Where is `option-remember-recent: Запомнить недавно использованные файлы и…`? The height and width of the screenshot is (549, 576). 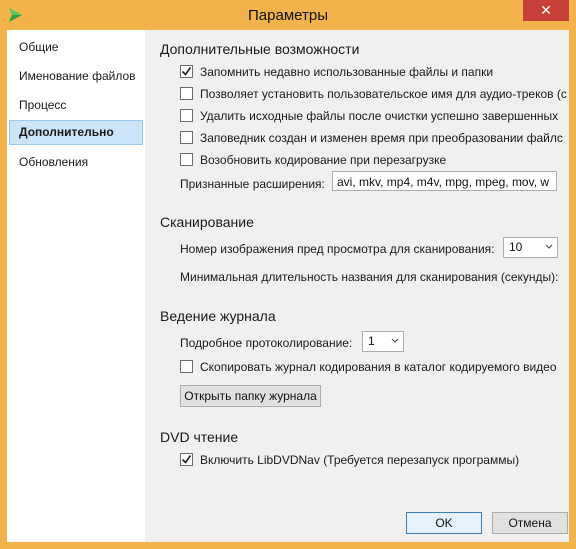
option-remember-recent: Запомнить недавно использованные файлы и… is located at coordinates (336, 72).